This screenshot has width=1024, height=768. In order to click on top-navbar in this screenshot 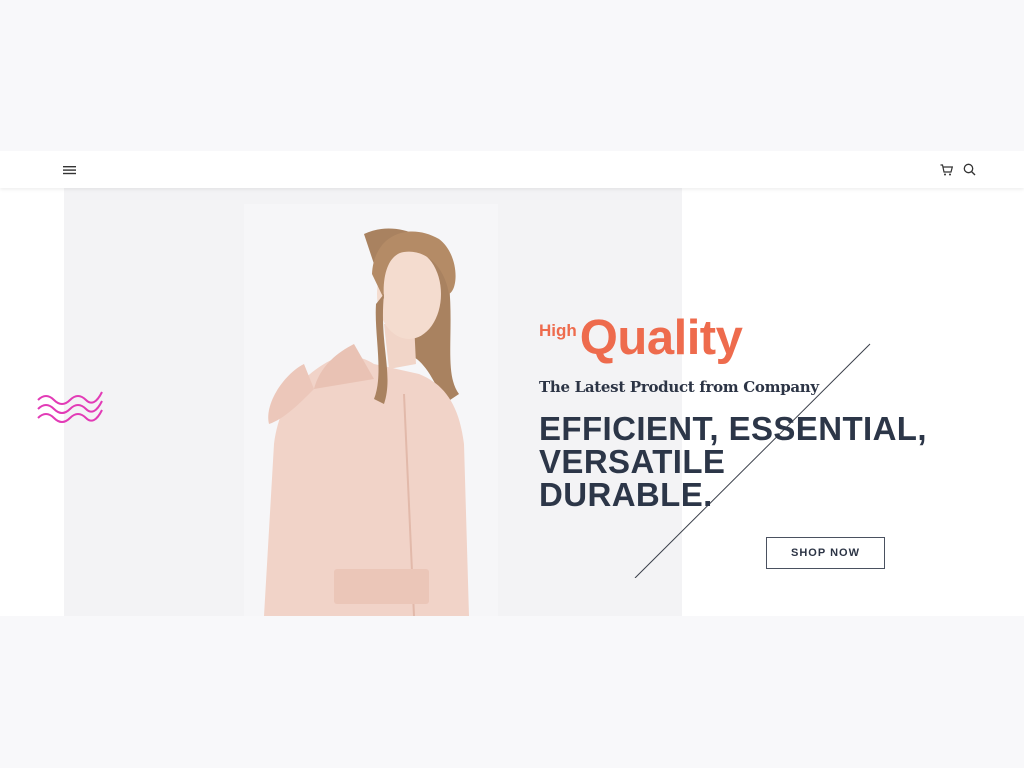, I will do `click(512, 169)`.